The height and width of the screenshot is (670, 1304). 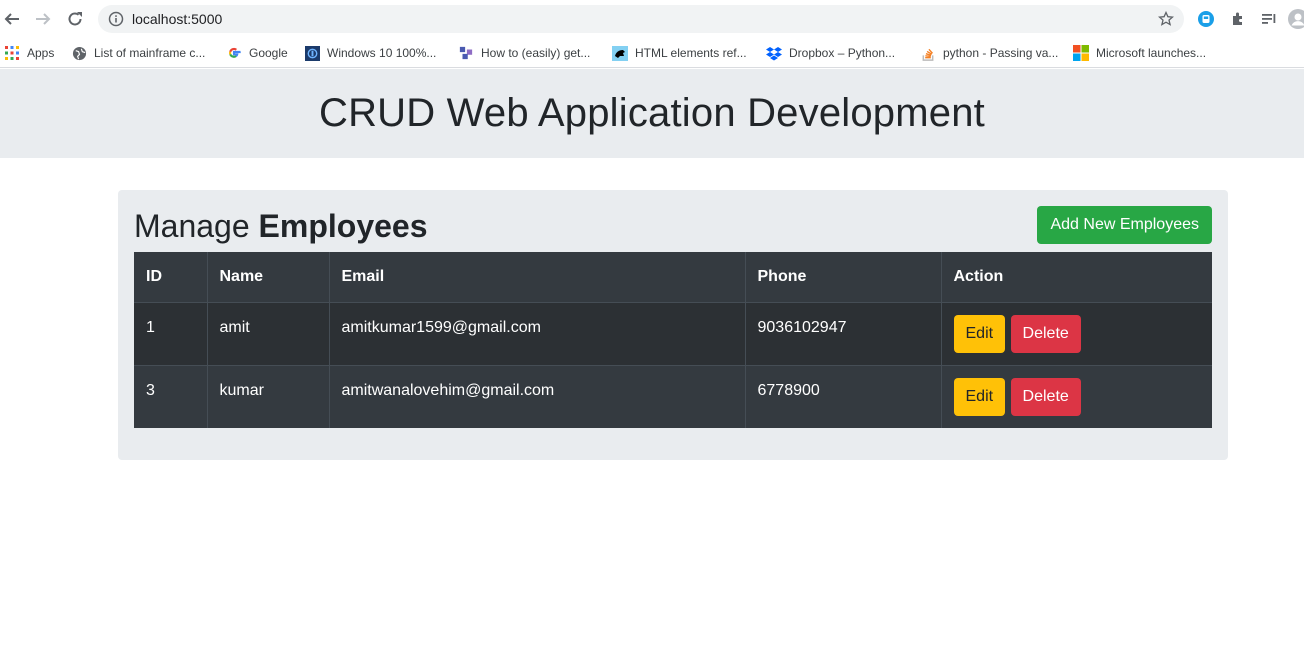 I want to click on cell-email: amitwanalovehim@gmail.com, so click(x=537, y=396).